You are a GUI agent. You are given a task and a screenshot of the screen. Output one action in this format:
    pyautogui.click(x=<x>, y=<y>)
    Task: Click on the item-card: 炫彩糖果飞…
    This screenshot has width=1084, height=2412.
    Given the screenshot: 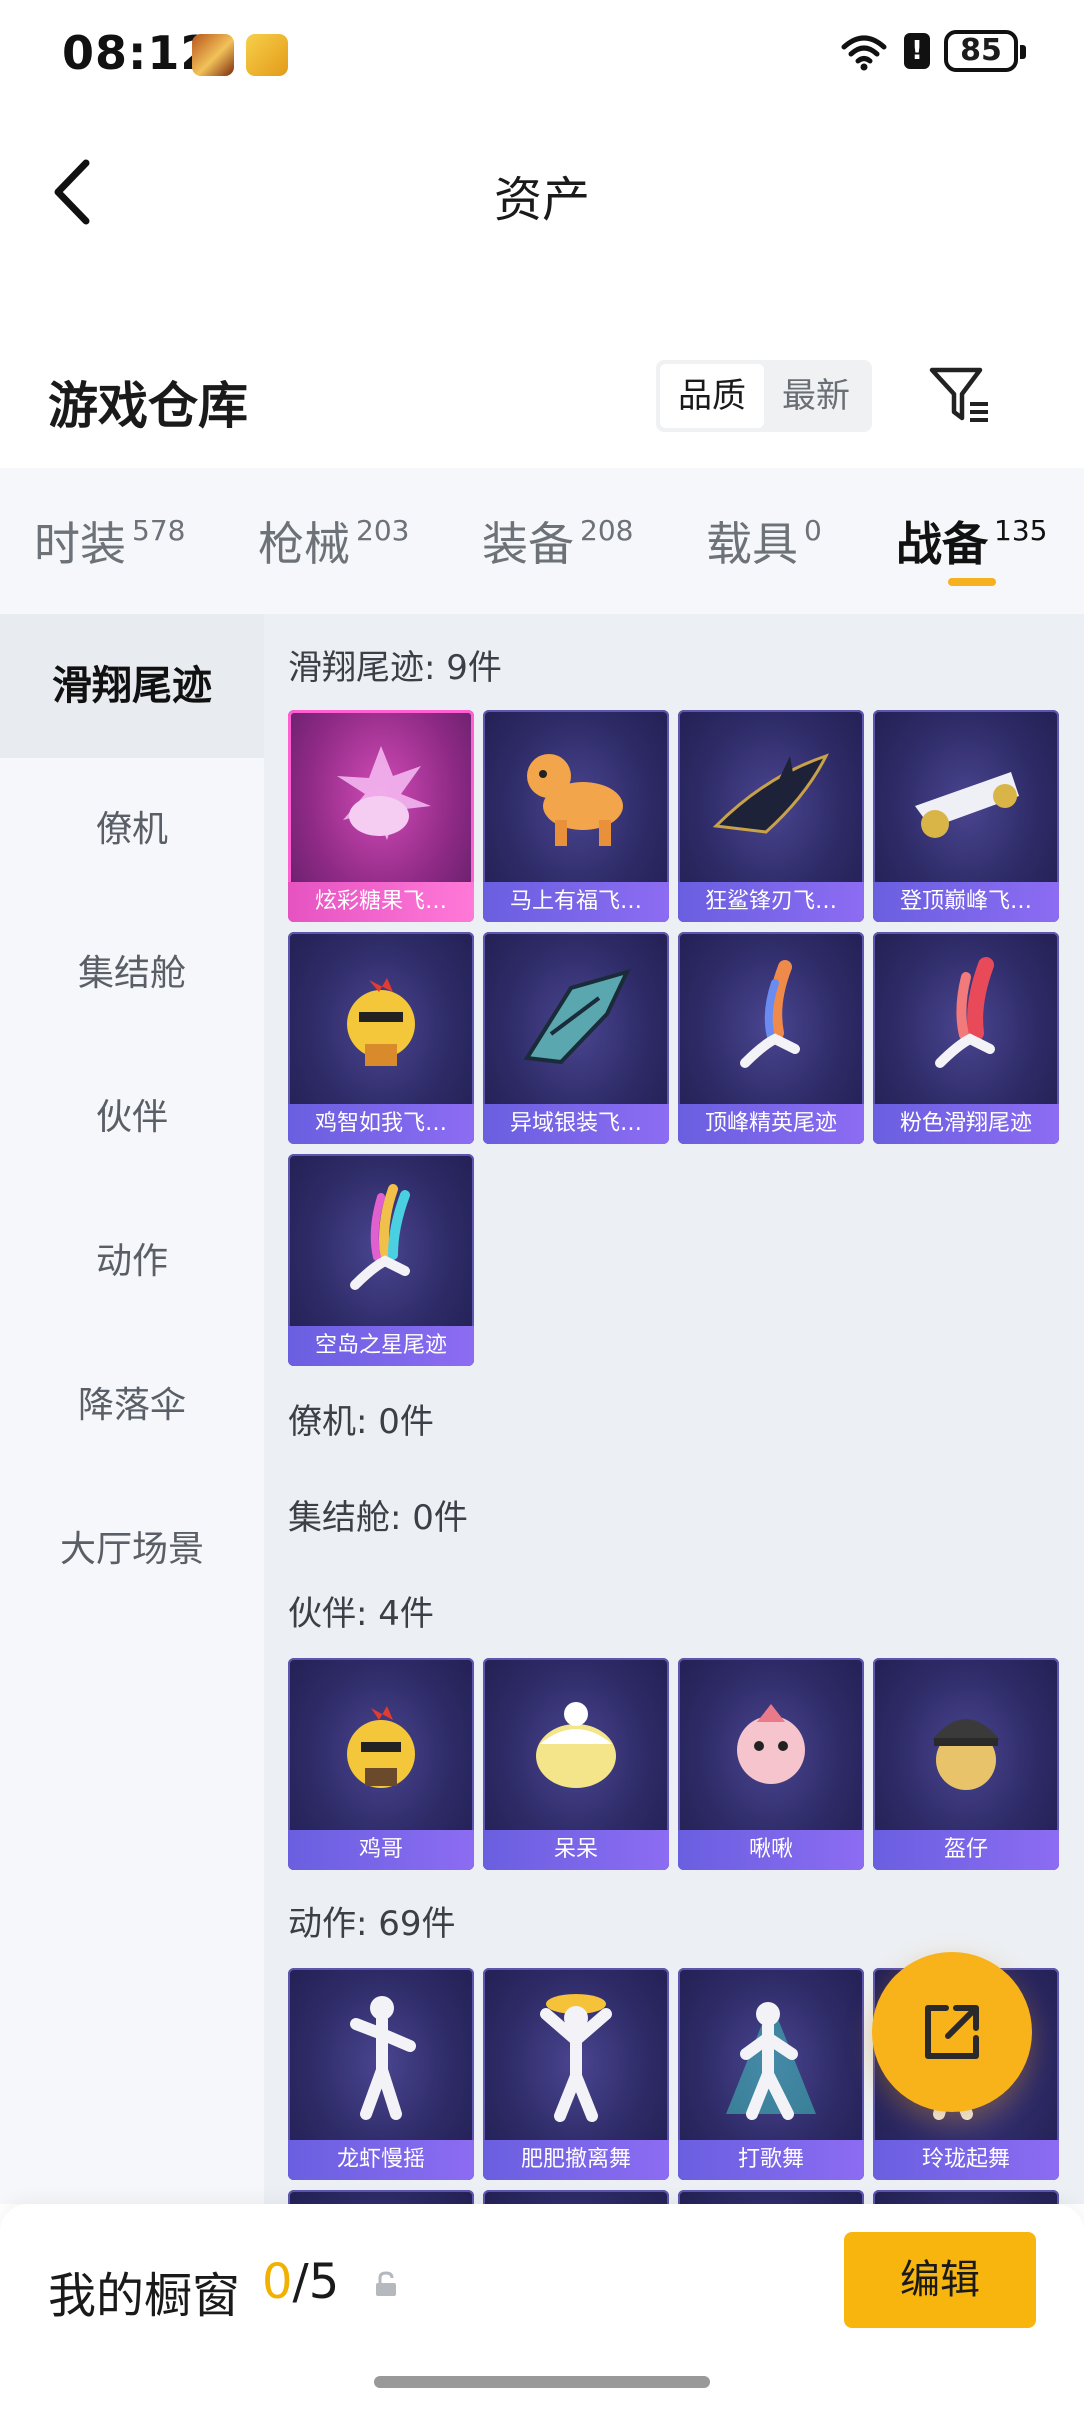 What is the action you would take?
    pyautogui.click(x=381, y=816)
    